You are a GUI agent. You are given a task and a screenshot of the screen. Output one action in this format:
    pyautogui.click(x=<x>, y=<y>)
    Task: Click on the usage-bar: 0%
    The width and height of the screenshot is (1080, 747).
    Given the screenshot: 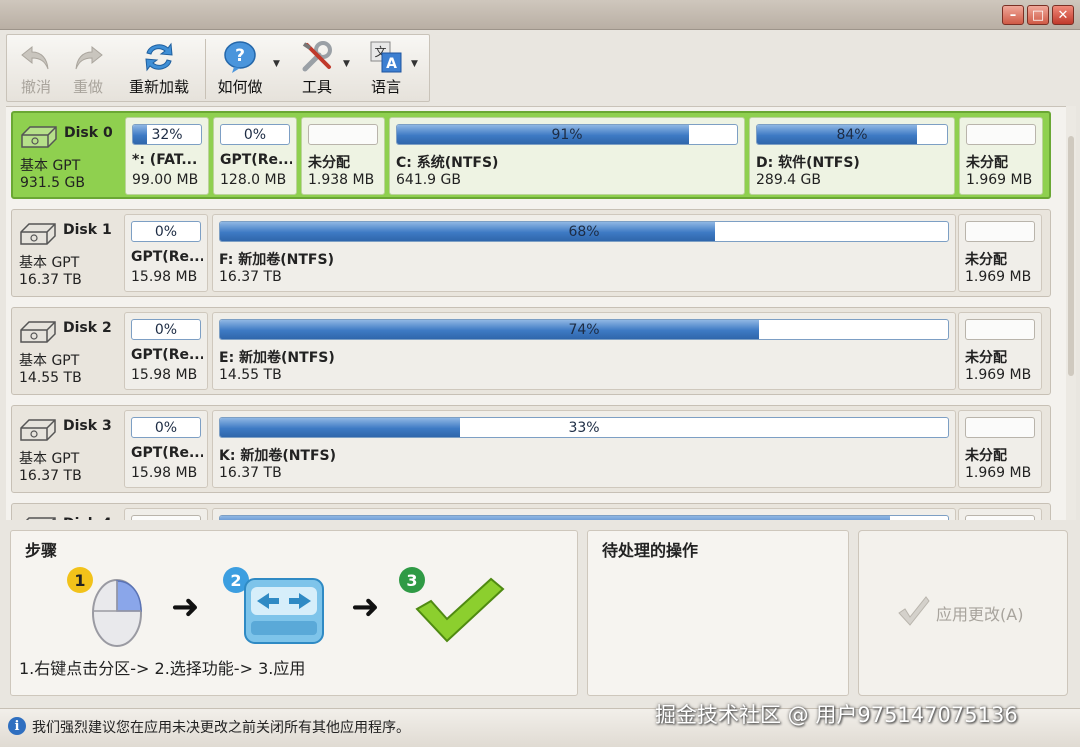 What is the action you would take?
    pyautogui.click(x=166, y=427)
    